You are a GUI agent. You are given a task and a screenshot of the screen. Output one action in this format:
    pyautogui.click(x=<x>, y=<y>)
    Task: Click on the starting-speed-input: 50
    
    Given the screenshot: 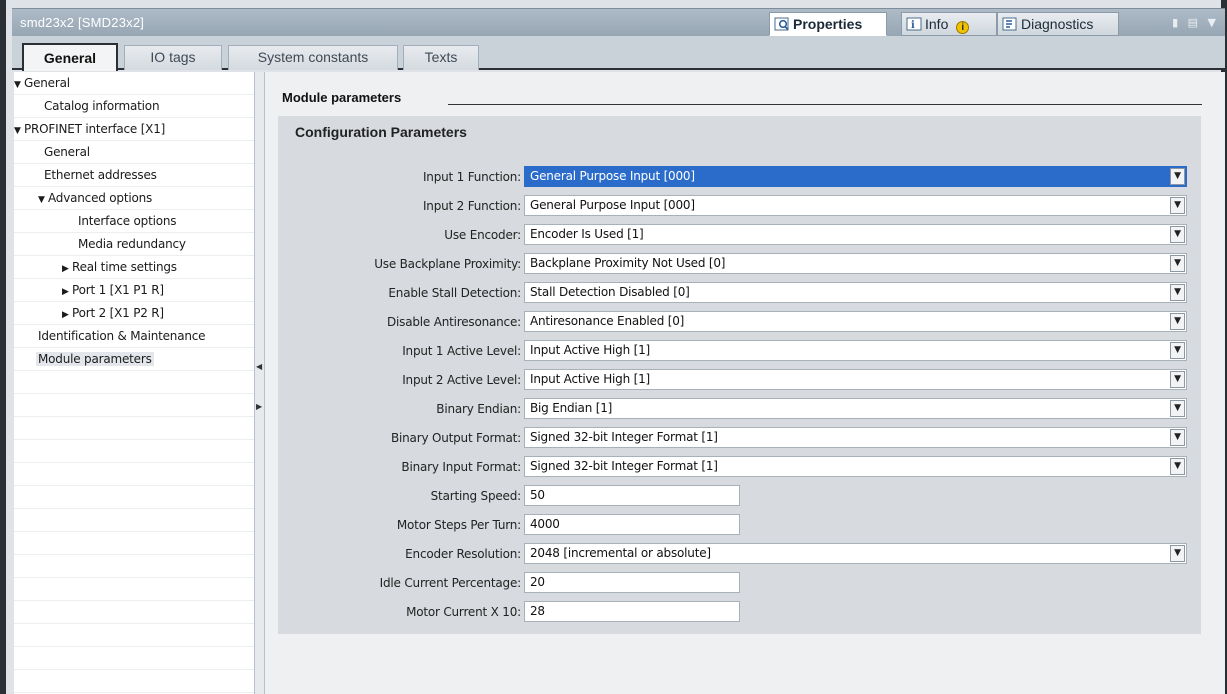 What is the action you would take?
    pyautogui.click(x=632, y=495)
    